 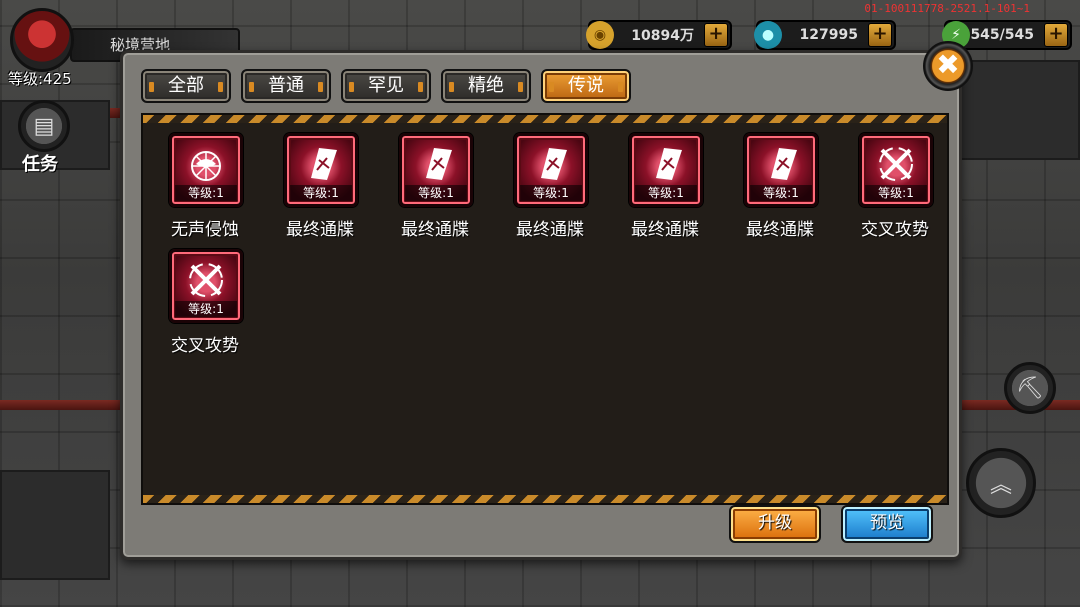 What do you see at coordinates (947, 8) in the screenshot?
I see `build-id-text: 01-100111778-2521.1-101~1` at bounding box center [947, 8].